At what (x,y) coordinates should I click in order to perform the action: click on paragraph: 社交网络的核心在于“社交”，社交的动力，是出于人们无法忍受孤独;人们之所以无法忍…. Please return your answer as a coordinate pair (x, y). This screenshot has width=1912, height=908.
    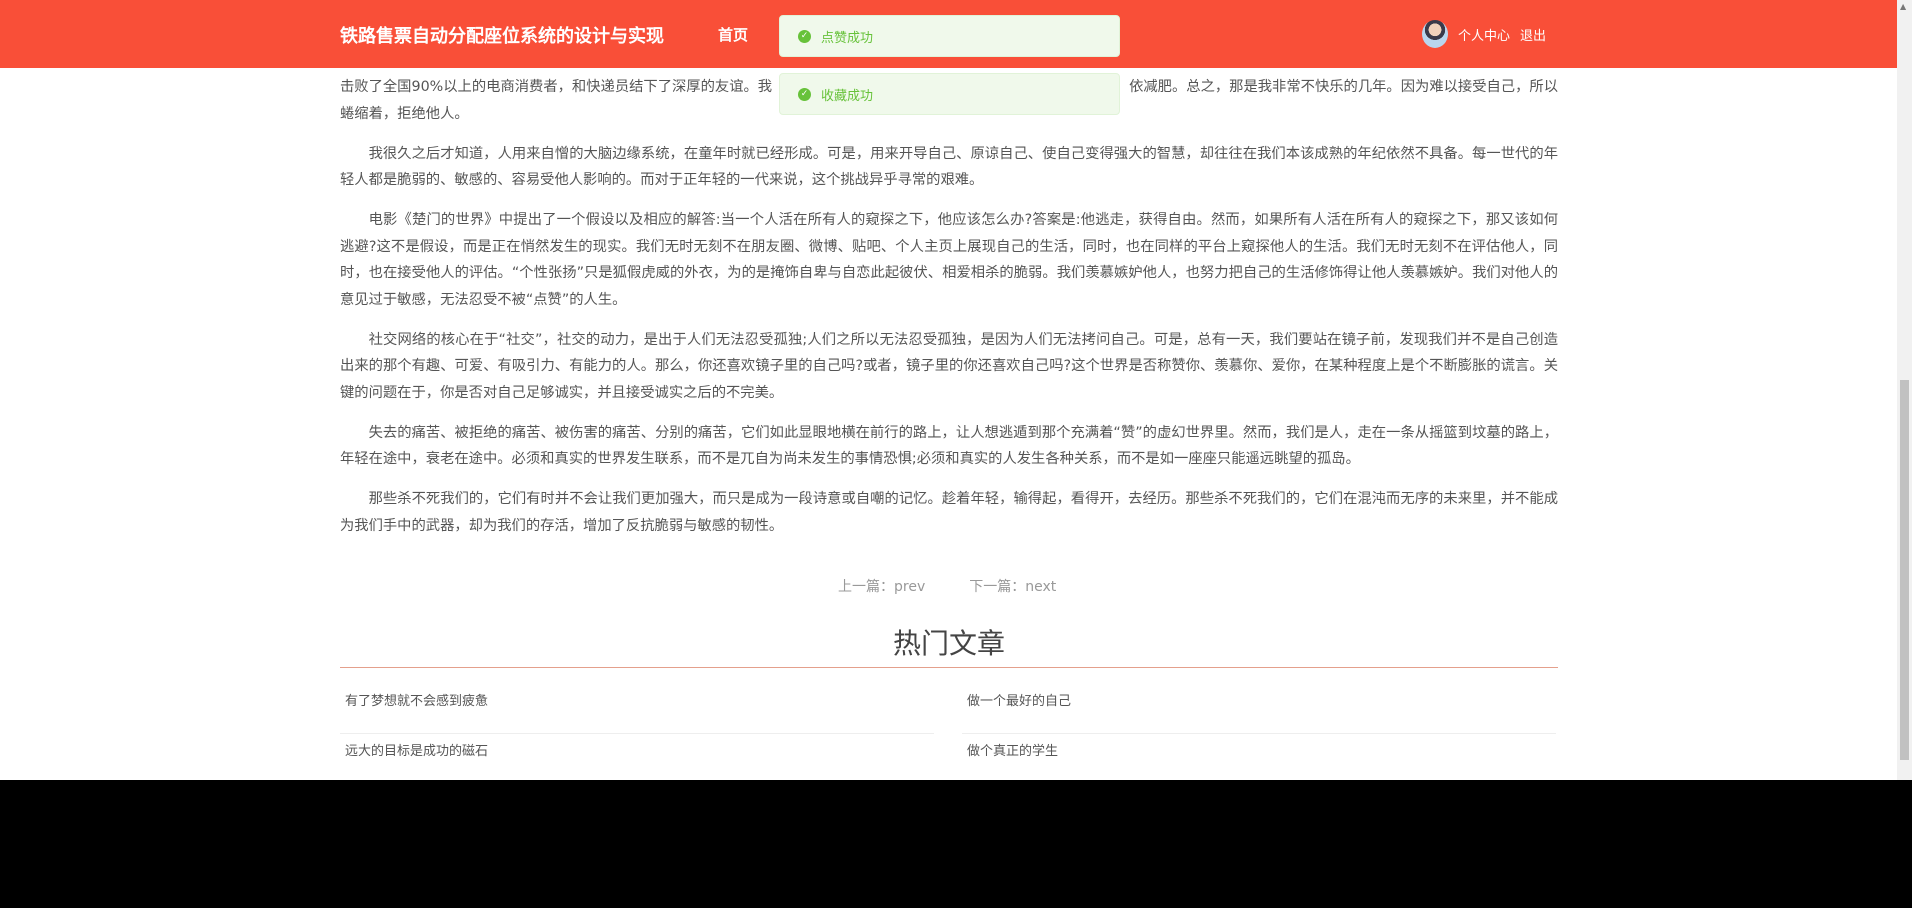
    Looking at the image, I should click on (949, 366).